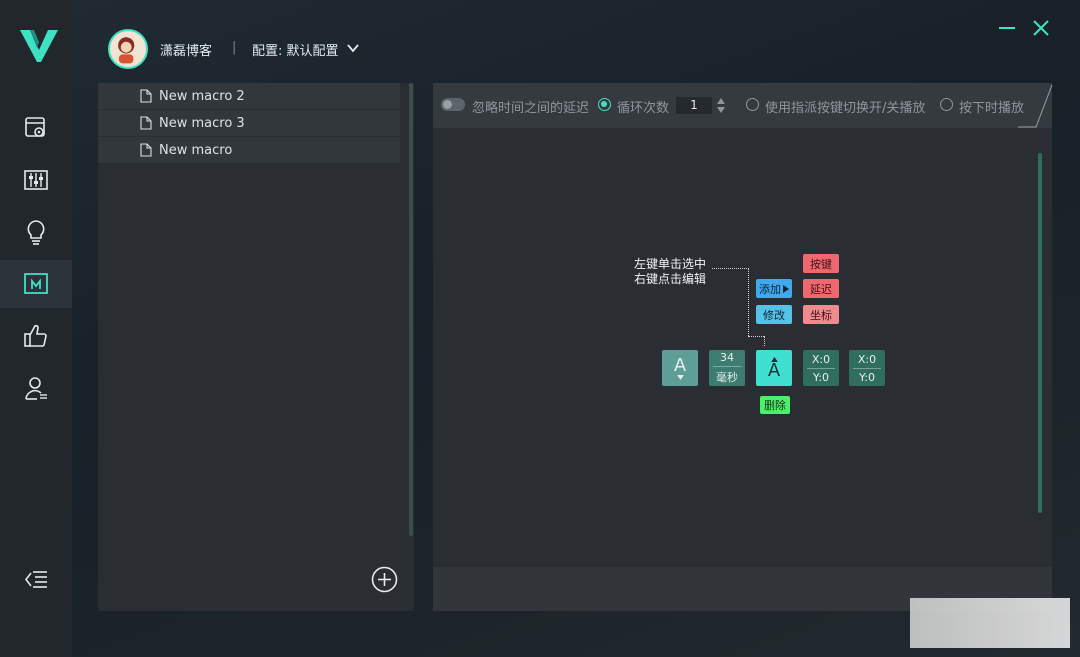  I want to click on sidebar, so click(36, 328).